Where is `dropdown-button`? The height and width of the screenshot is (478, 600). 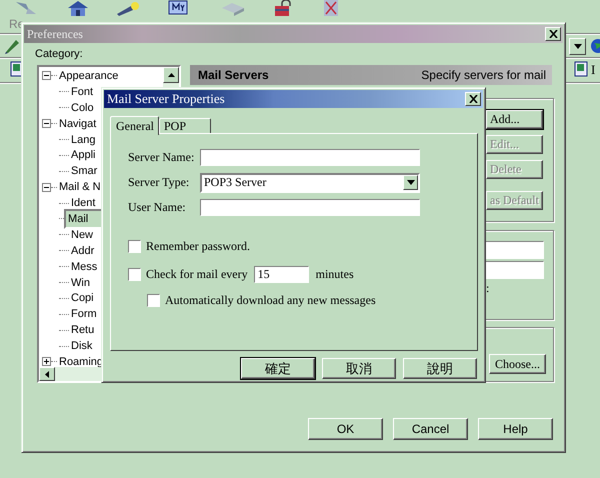 dropdown-button is located at coordinates (577, 46).